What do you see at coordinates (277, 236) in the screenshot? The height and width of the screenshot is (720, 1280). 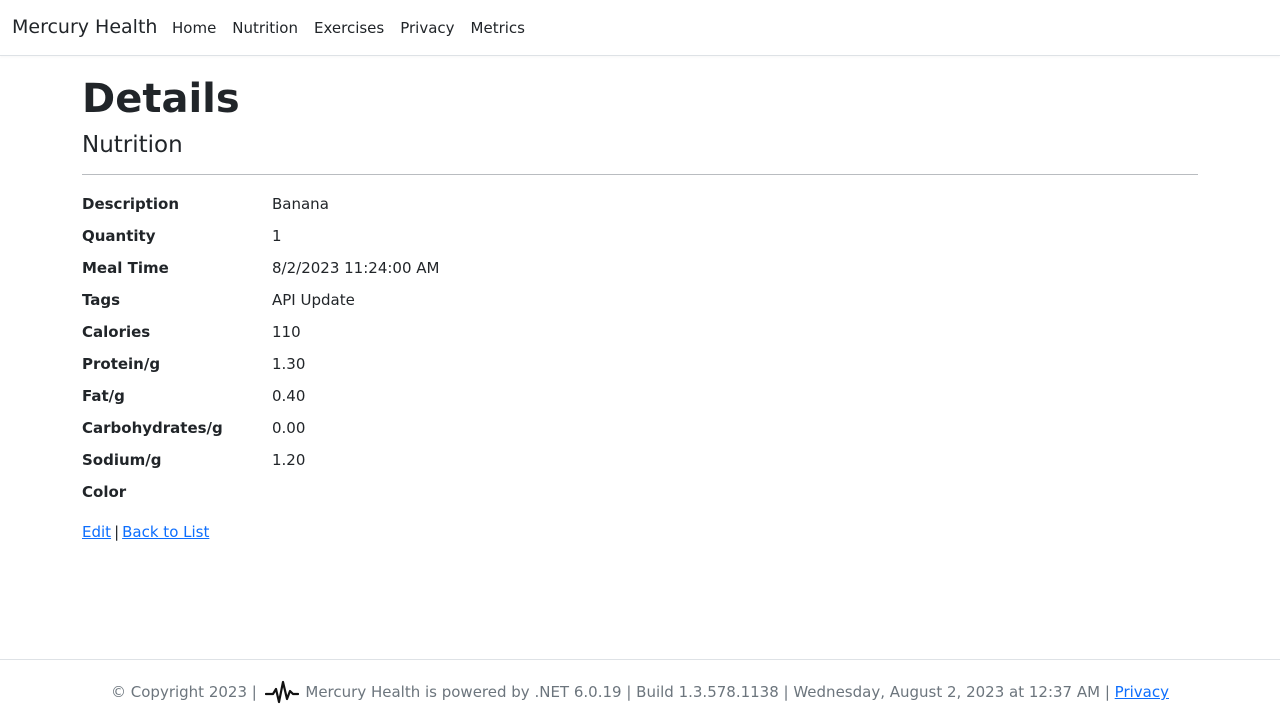 I see `detail-value: 1` at bounding box center [277, 236].